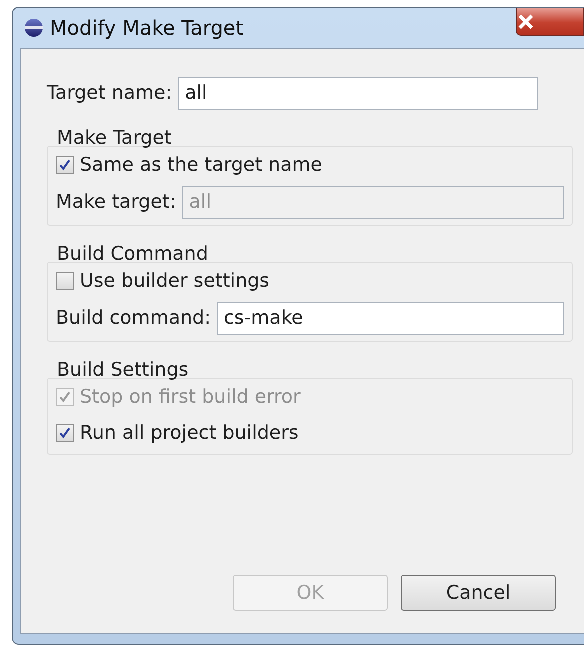 Image resolution: width=584 pixels, height=650 pixels. I want to click on field-label: Build command:, so click(133, 319).